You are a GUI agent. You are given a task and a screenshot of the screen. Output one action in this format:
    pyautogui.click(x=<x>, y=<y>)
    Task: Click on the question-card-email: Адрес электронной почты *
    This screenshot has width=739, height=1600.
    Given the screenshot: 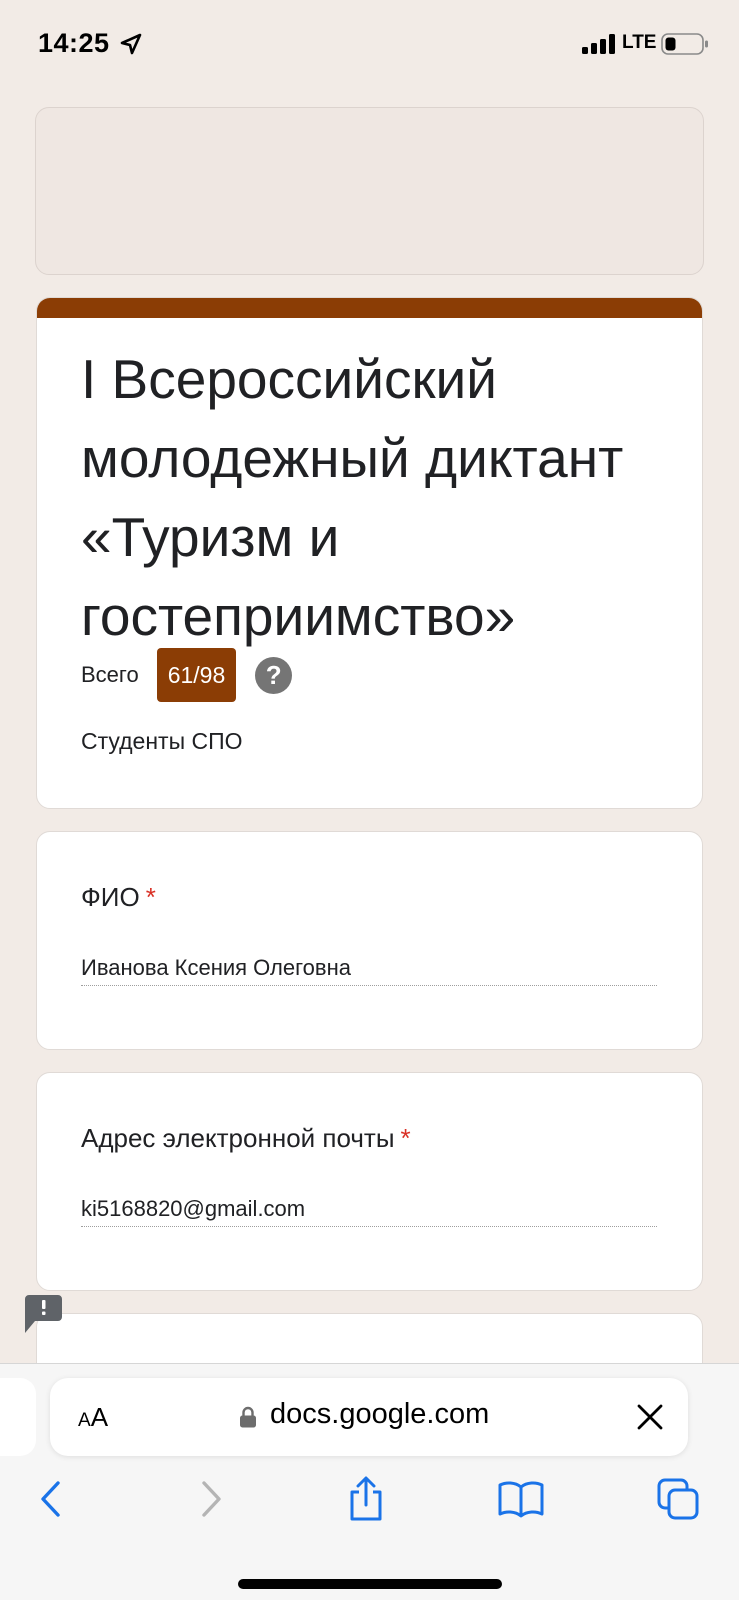 What is the action you would take?
    pyautogui.click(x=369, y=1181)
    